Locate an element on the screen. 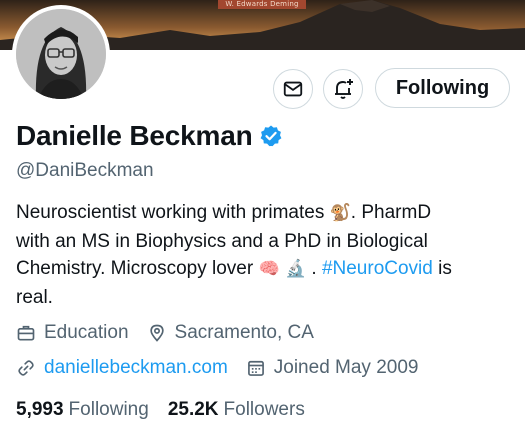 The image size is (525, 439). followers-stat-label: Followers is located at coordinates (264, 409).